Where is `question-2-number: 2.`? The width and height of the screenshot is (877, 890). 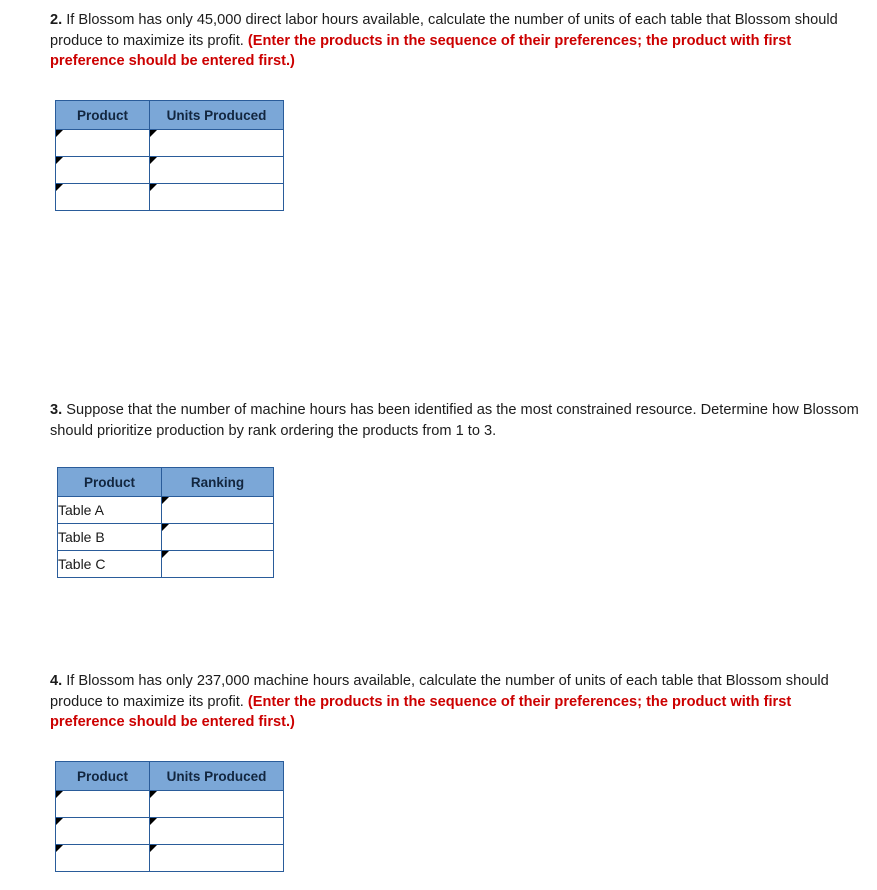 question-2-number: 2. is located at coordinates (56, 20).